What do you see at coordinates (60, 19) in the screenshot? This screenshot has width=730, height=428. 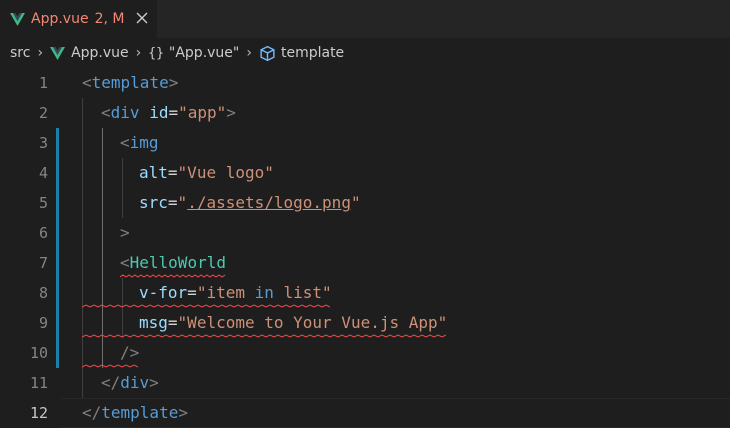 I see `tab-file-name: App.vue` at bounding box center [60, 19].